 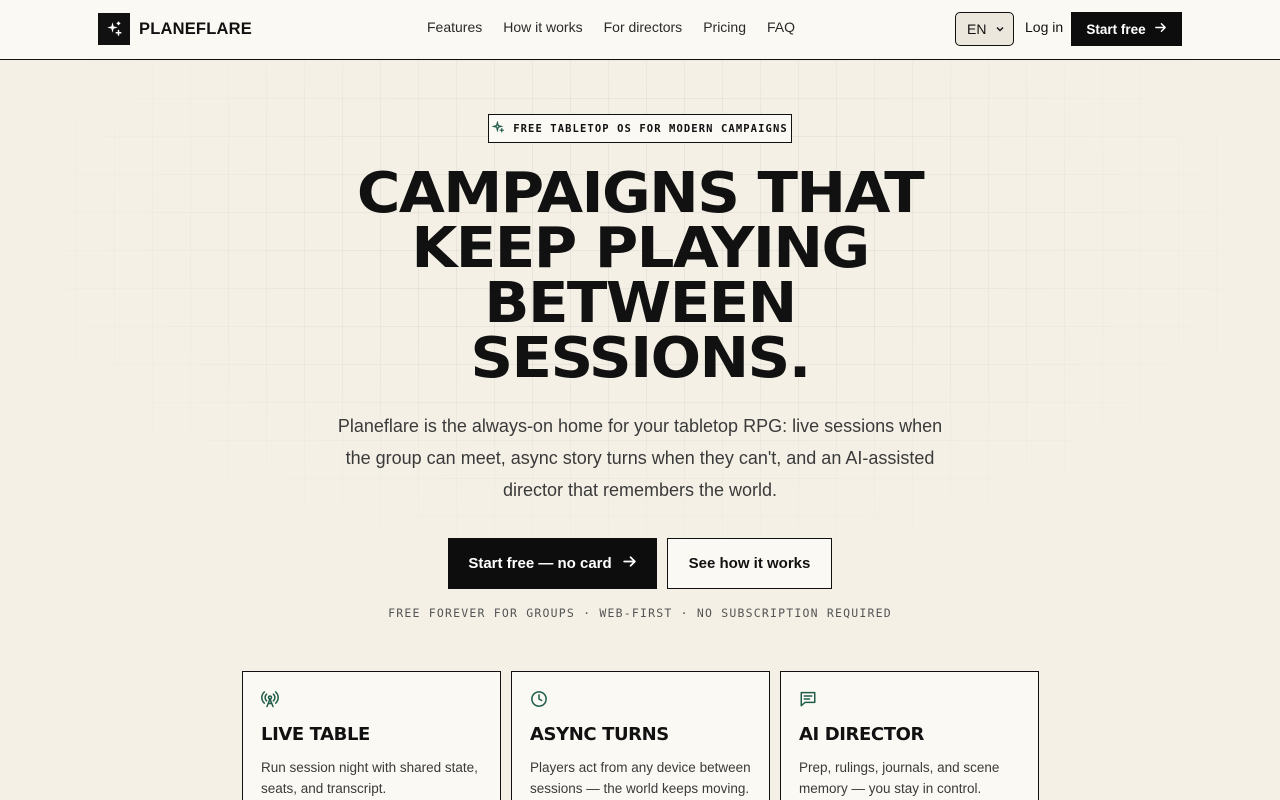 What do you see at coordinates (270, 699) in the screenshot?
I see `broadcast-icon` at bounding box center [270, 699].